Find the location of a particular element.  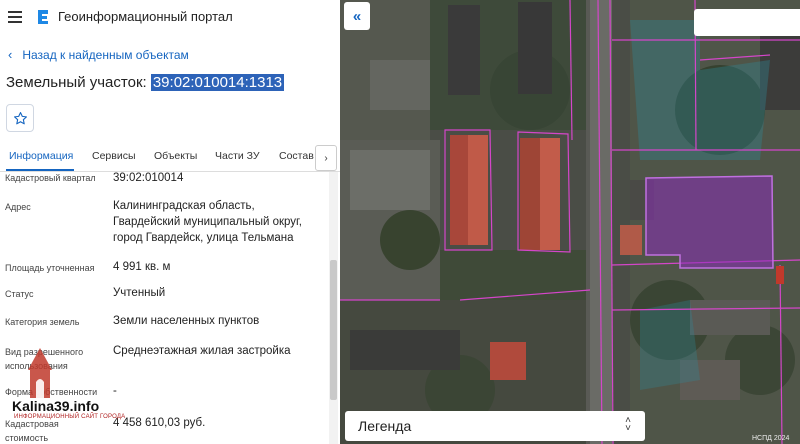

tab-info: Информация is located at coordinates (41, 156).